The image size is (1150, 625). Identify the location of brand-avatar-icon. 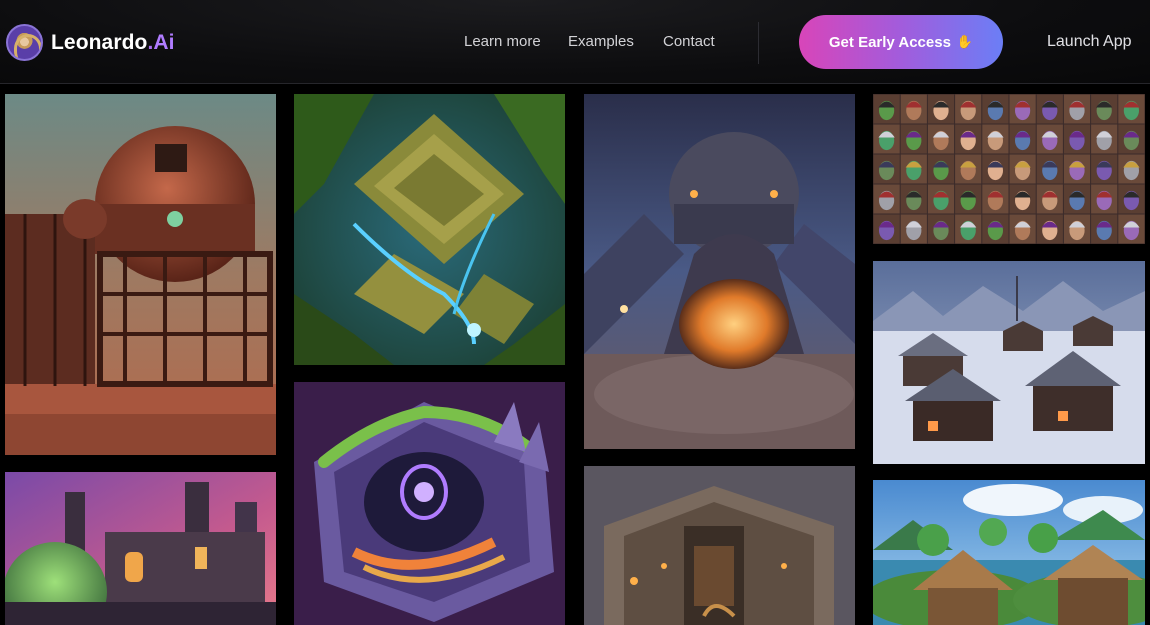
(24, 42).